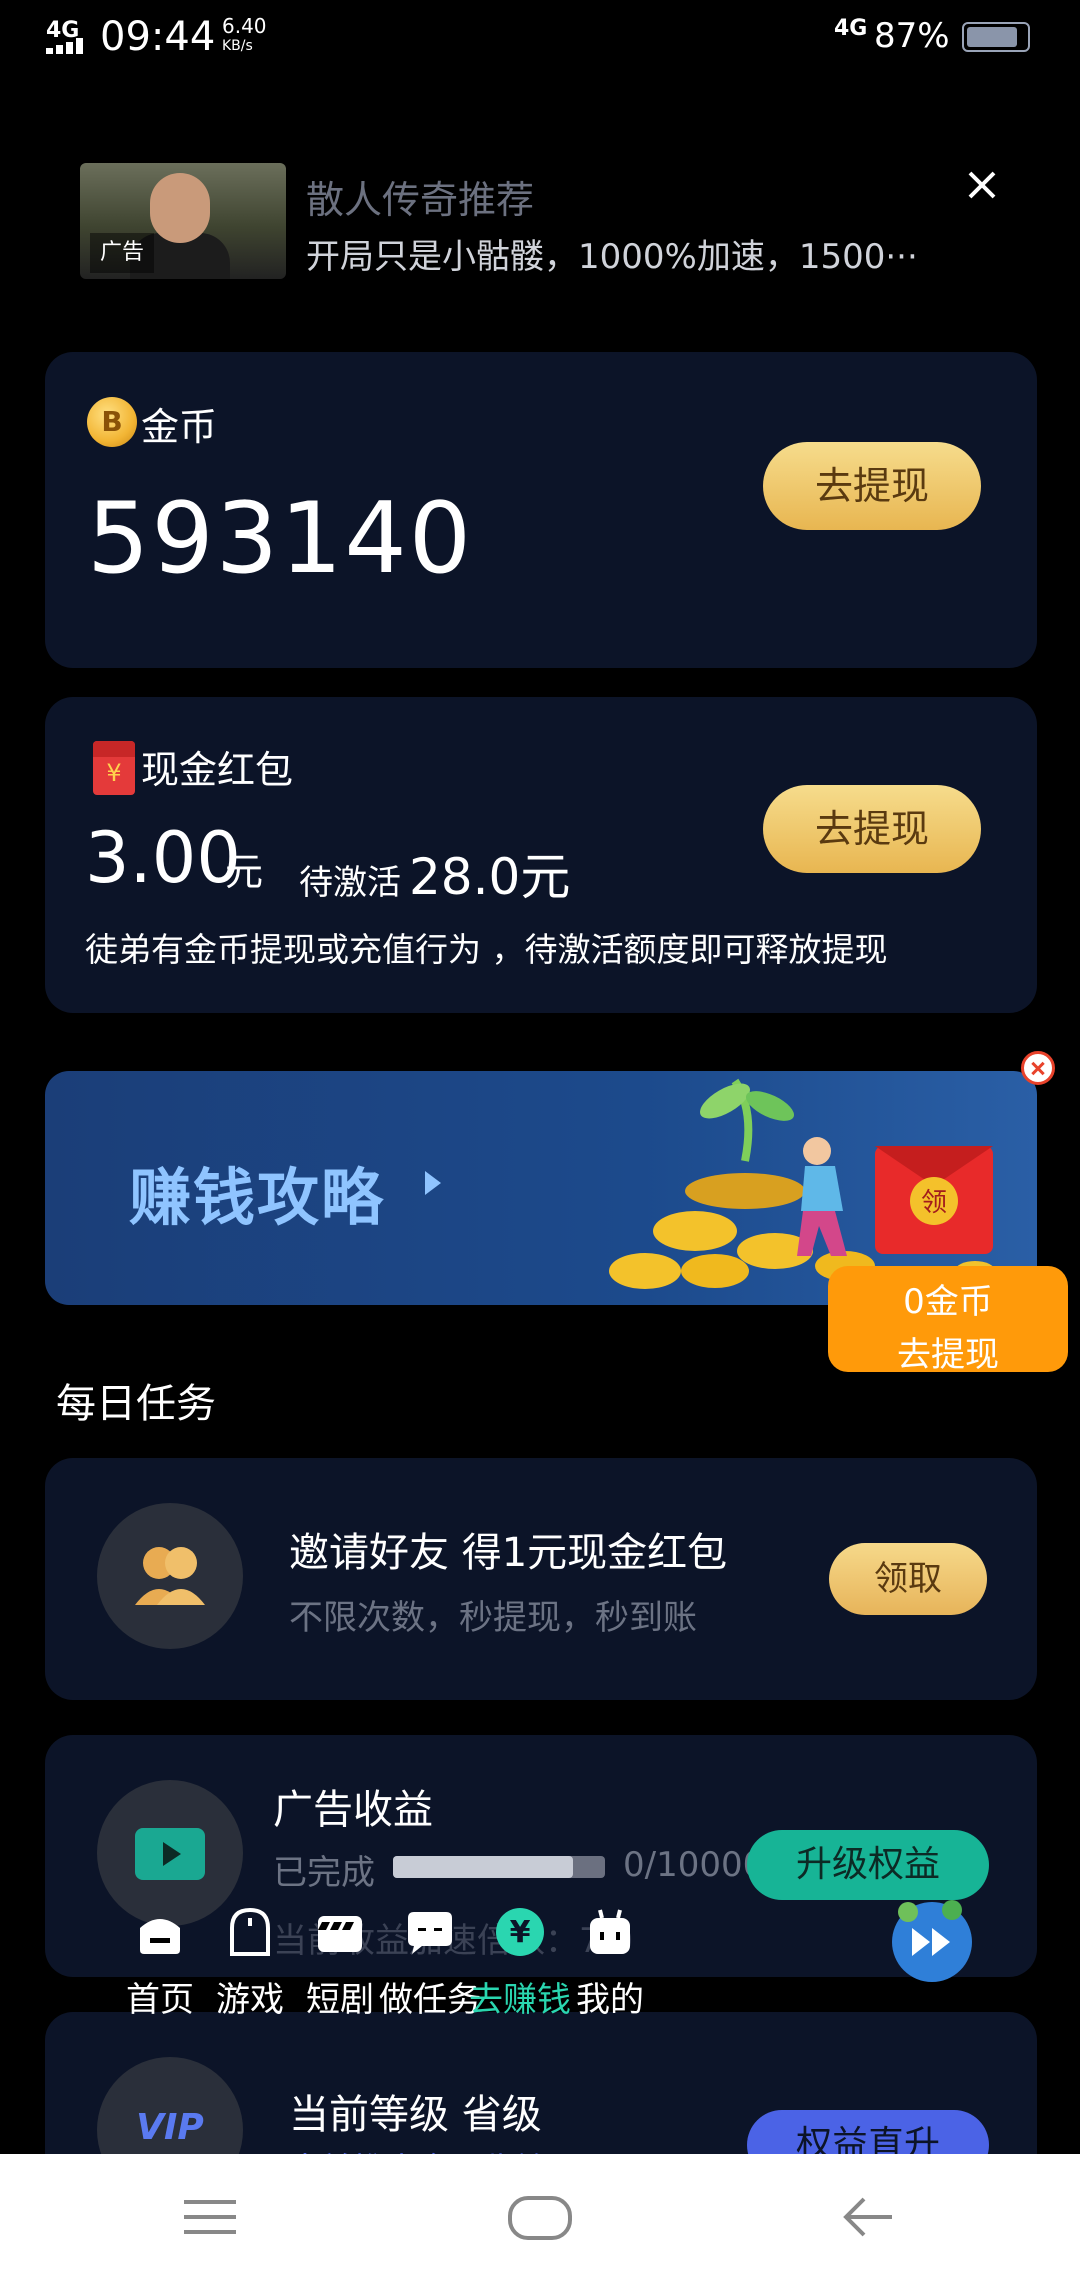  Describe the element at coordinates (851, 28) in the screenshot. I see `network-type-right: 4G` at that location.